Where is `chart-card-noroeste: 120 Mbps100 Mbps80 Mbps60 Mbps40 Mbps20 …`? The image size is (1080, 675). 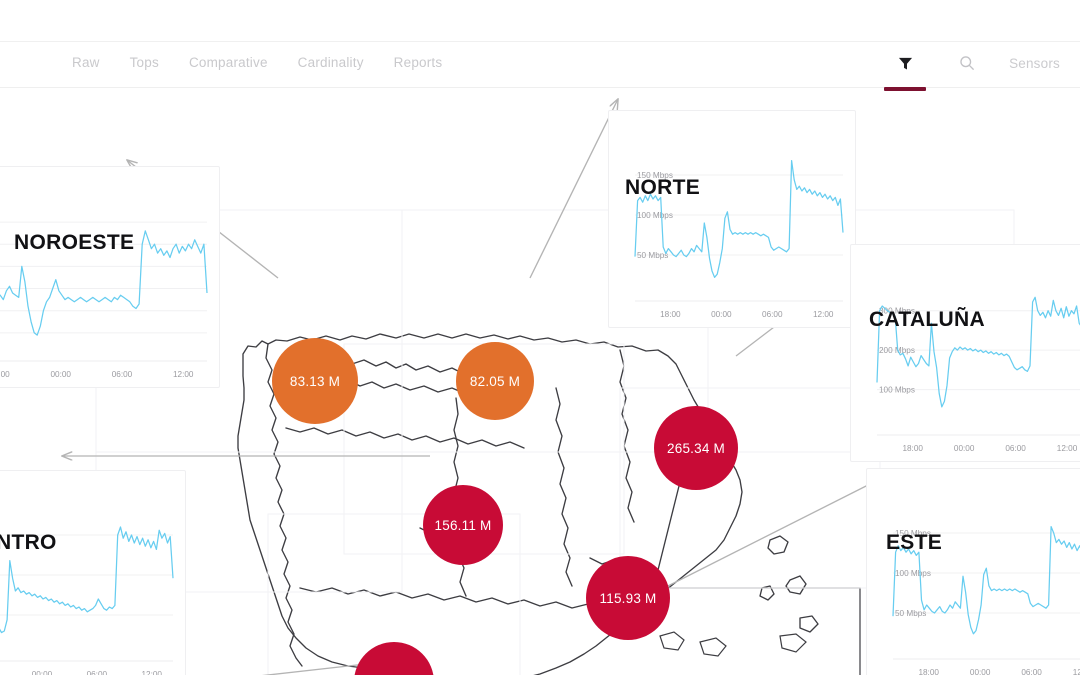
chart-card-noroeste: 120 Mbps100 Mbps80 Mbps60 Mbps40 Mbps20 … is located at coordinates (110, 277).